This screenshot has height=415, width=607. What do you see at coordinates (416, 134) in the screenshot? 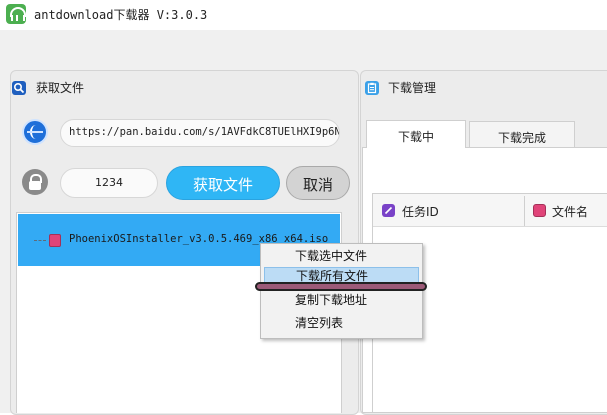
I see `tab-downloading: 下载中` at bounding box center [416, 134].